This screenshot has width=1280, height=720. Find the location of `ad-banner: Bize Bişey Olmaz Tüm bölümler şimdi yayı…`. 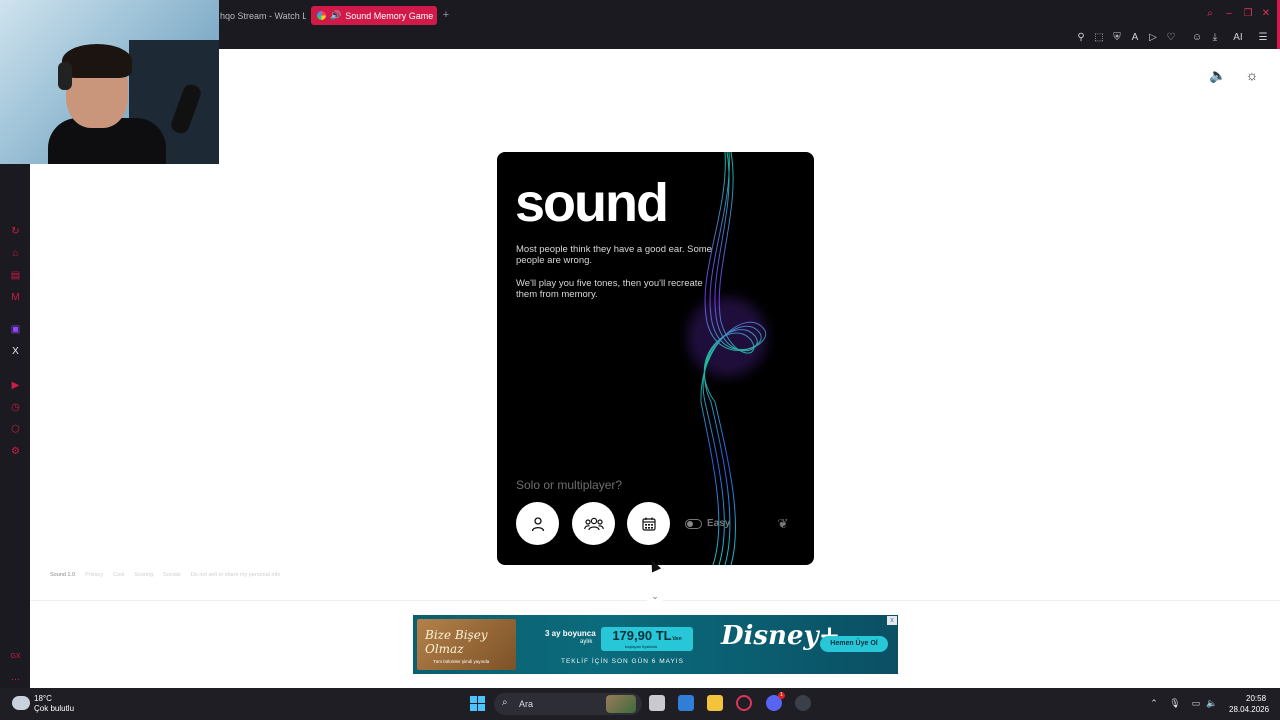

ad-banner: Bize Bişey Olmaz Tüm bölümler şimdi yayı… is located at coordinates (655, 644).